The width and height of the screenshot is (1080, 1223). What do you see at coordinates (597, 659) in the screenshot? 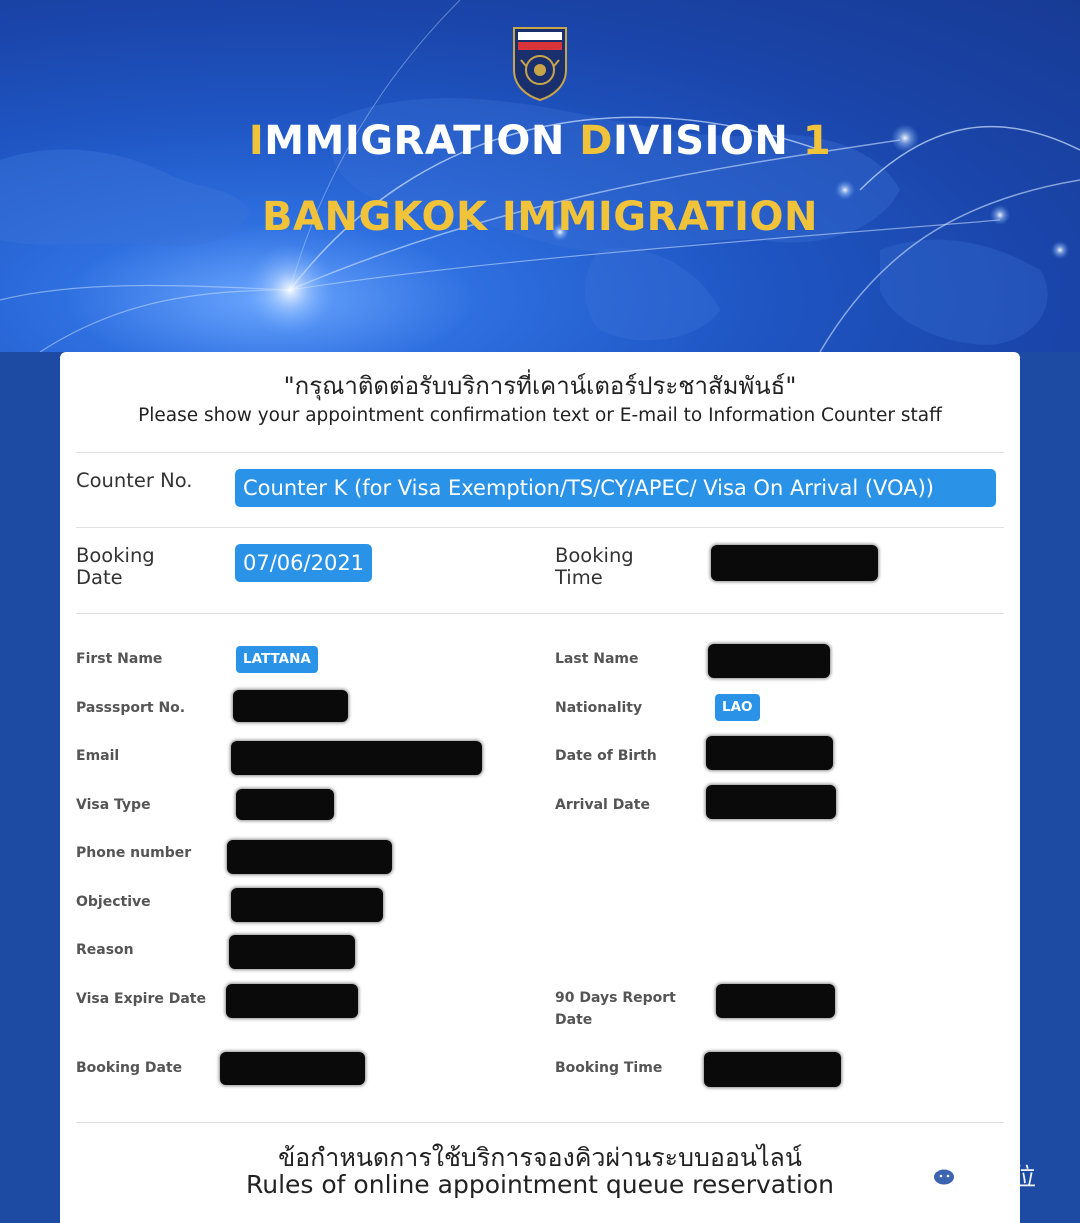
I see `last-name-label: Last Name` at bounding box center [597, 659].